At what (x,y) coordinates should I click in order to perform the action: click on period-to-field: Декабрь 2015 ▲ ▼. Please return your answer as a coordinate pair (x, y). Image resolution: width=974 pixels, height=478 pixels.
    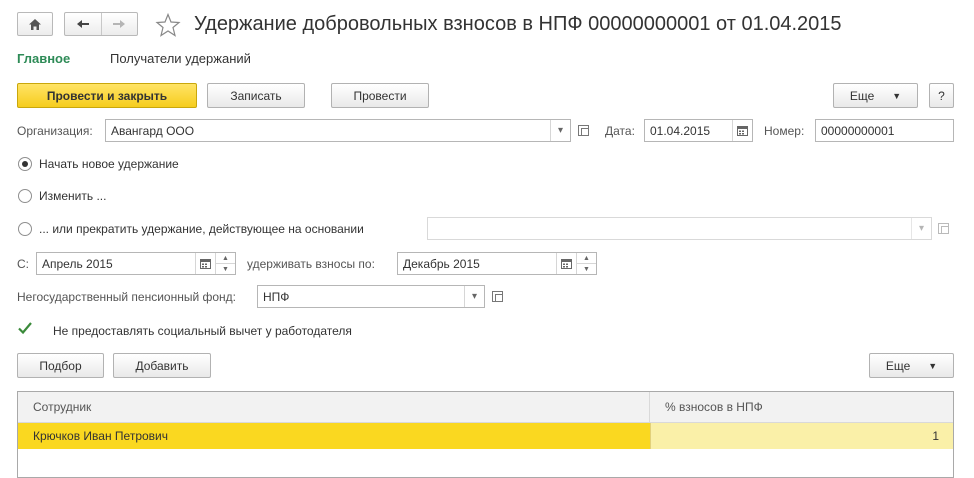
    Looking at the image, I should click on (497, 263).